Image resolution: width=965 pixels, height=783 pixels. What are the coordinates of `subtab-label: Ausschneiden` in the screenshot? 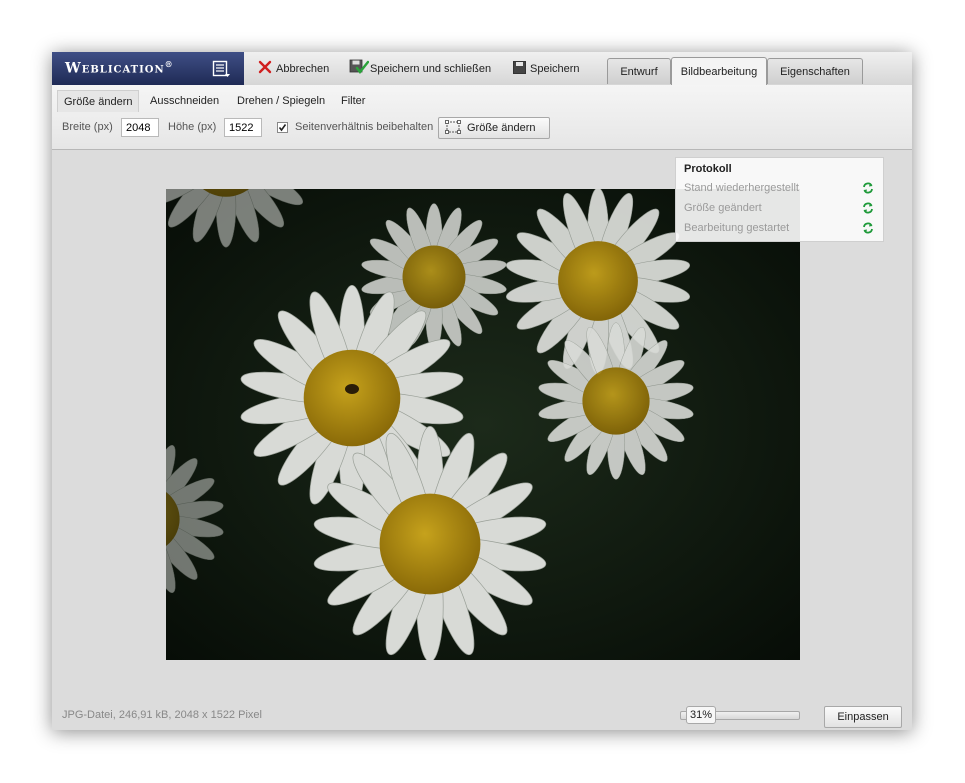 It's located at (185, 101).